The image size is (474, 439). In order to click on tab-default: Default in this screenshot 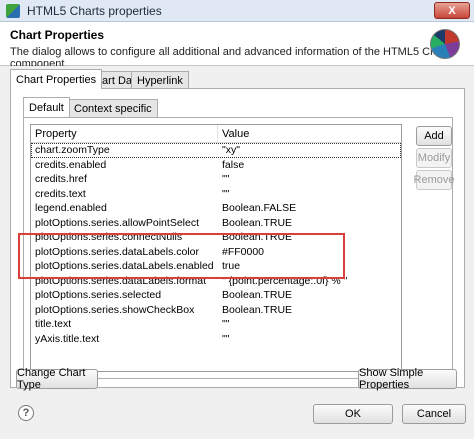, I will do `click(46, 107)`.